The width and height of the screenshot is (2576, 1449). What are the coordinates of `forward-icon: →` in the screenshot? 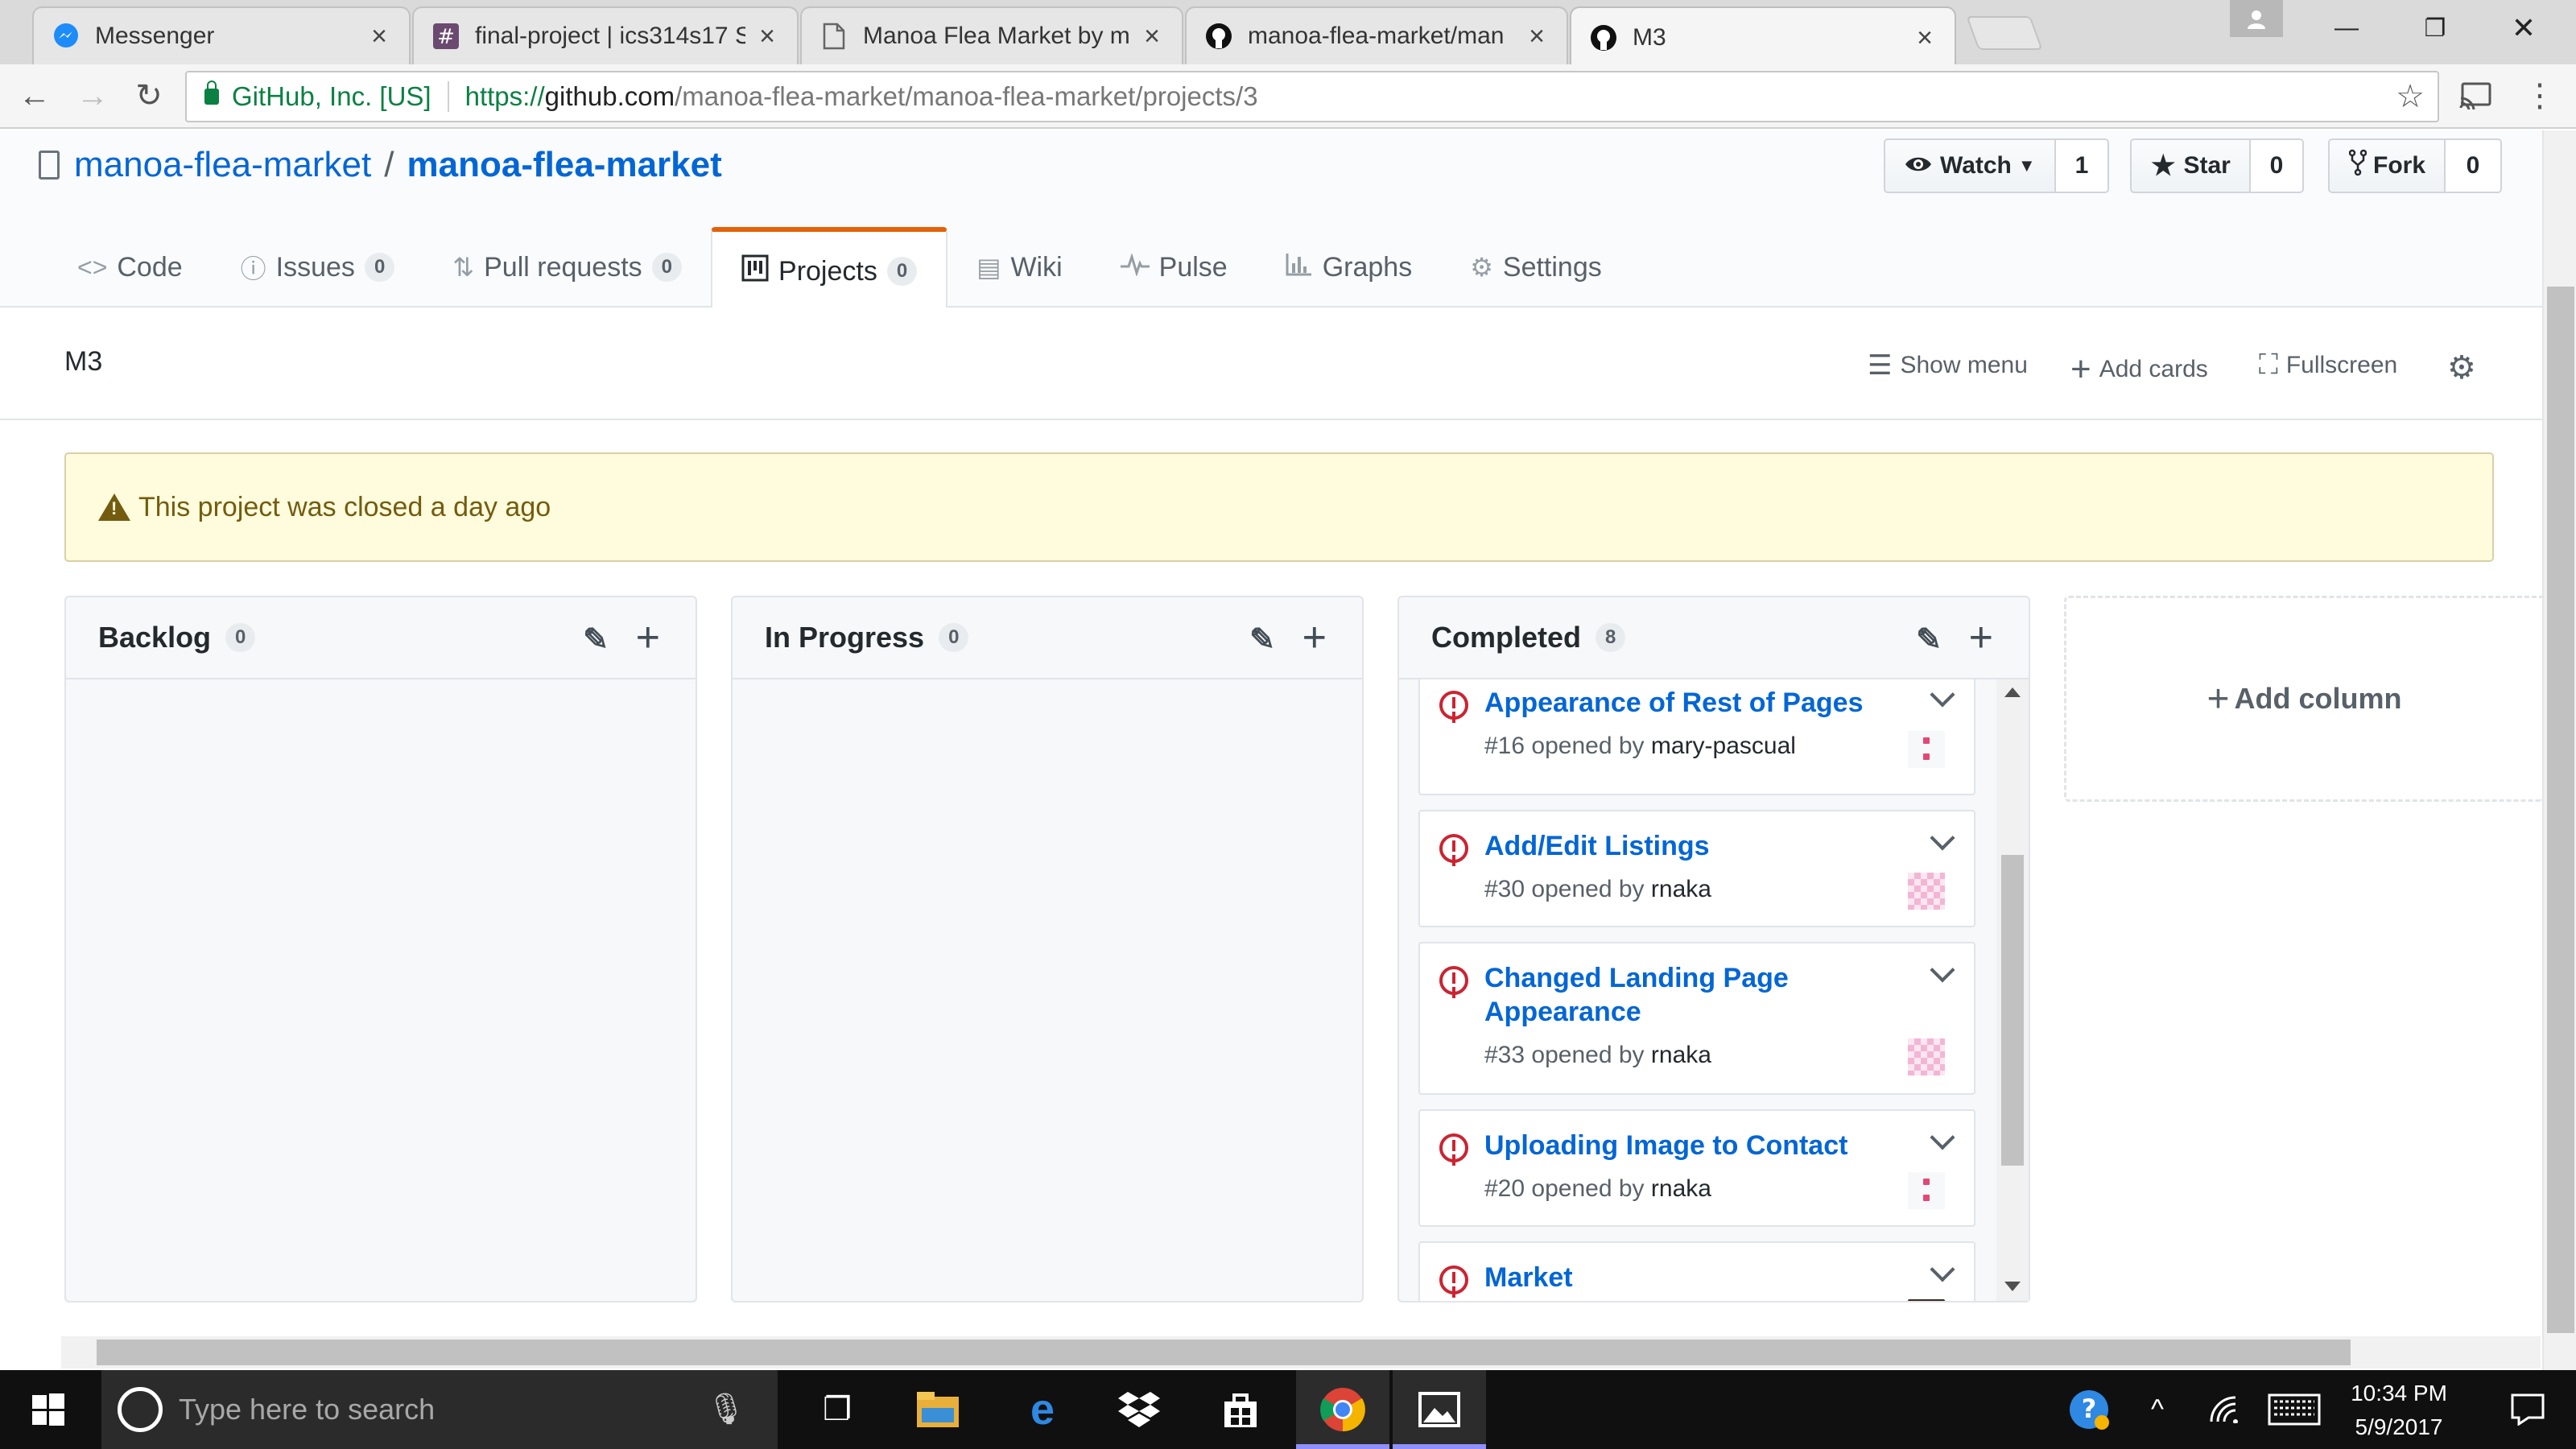 It's located at (92, 96).